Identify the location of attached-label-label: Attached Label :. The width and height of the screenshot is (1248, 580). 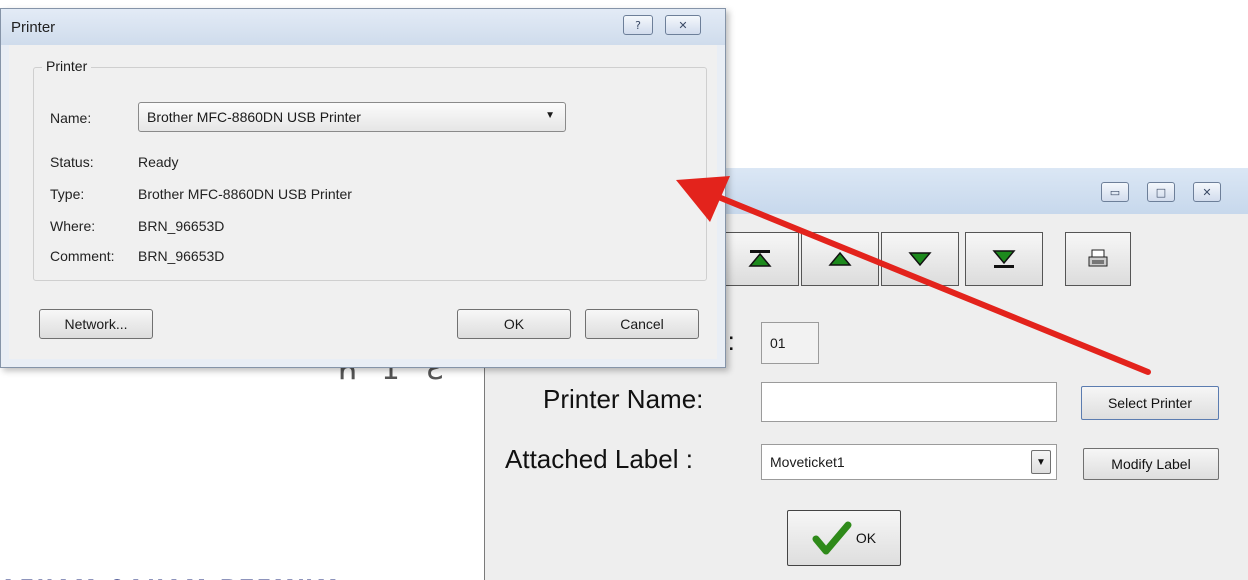
(599, 459).